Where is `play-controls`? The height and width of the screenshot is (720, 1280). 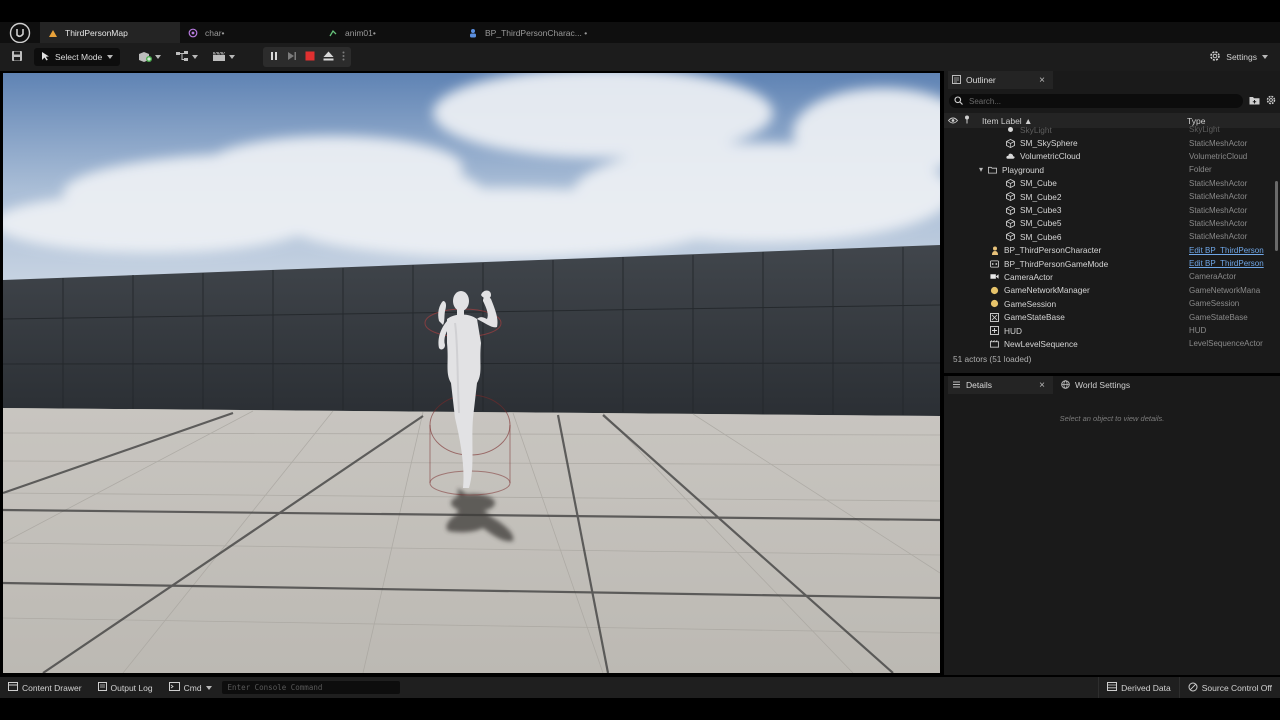
play-controls is located at coordinates (307, 57).